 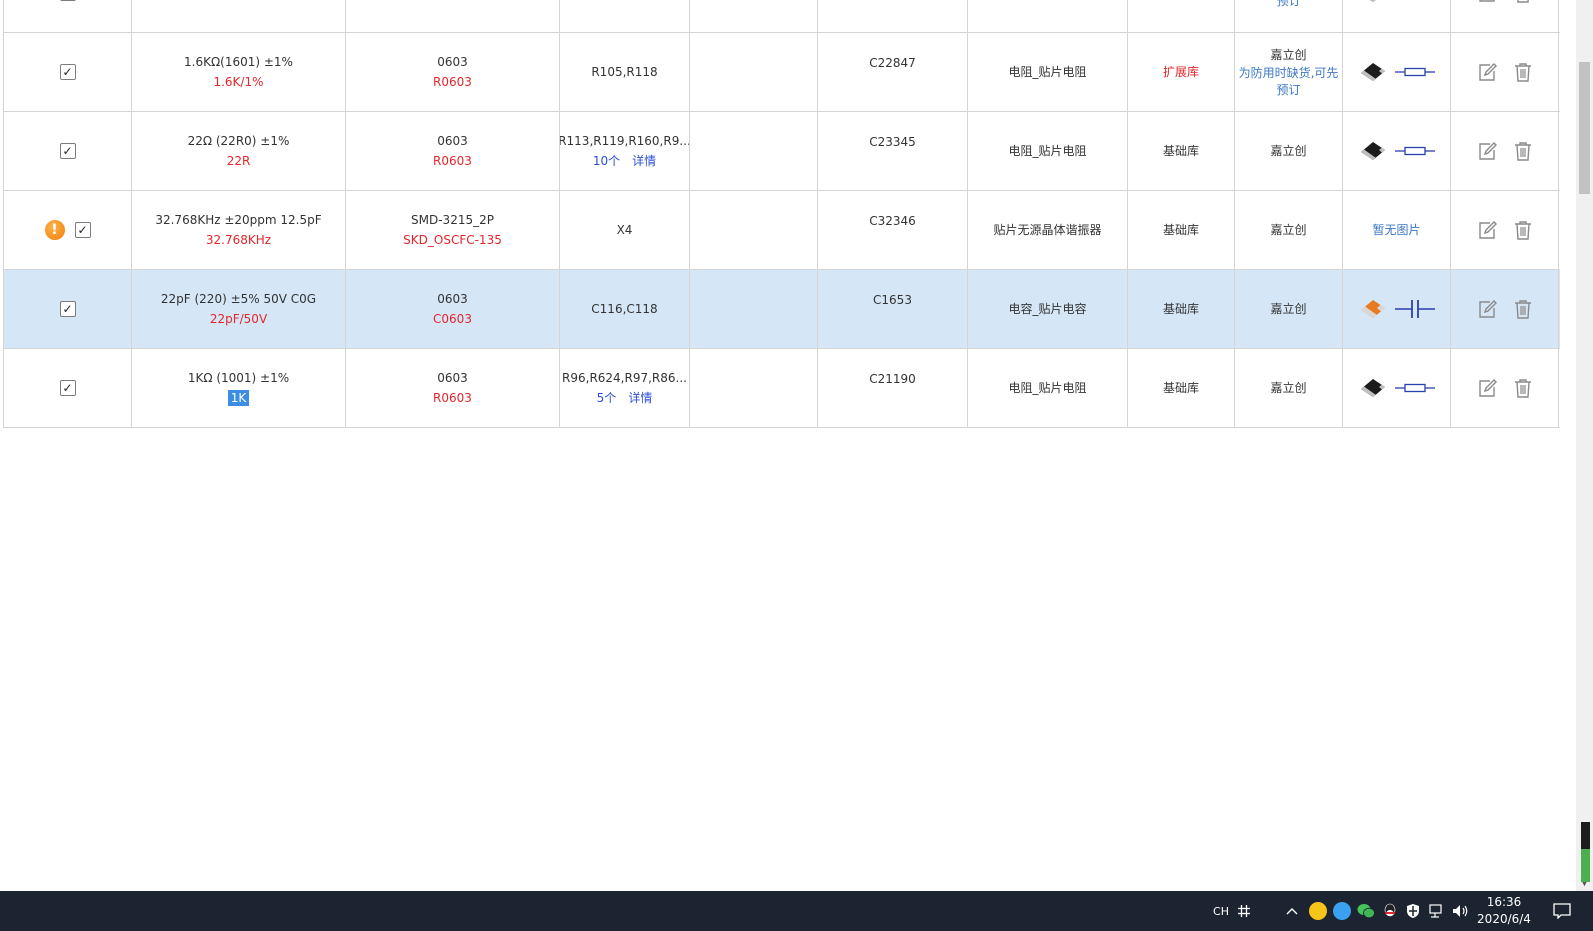 What do you see at coordinates (1221, 911) in the screenshot?
I see `ime-language-indicator: CH` at bounding box center [1221, 911].